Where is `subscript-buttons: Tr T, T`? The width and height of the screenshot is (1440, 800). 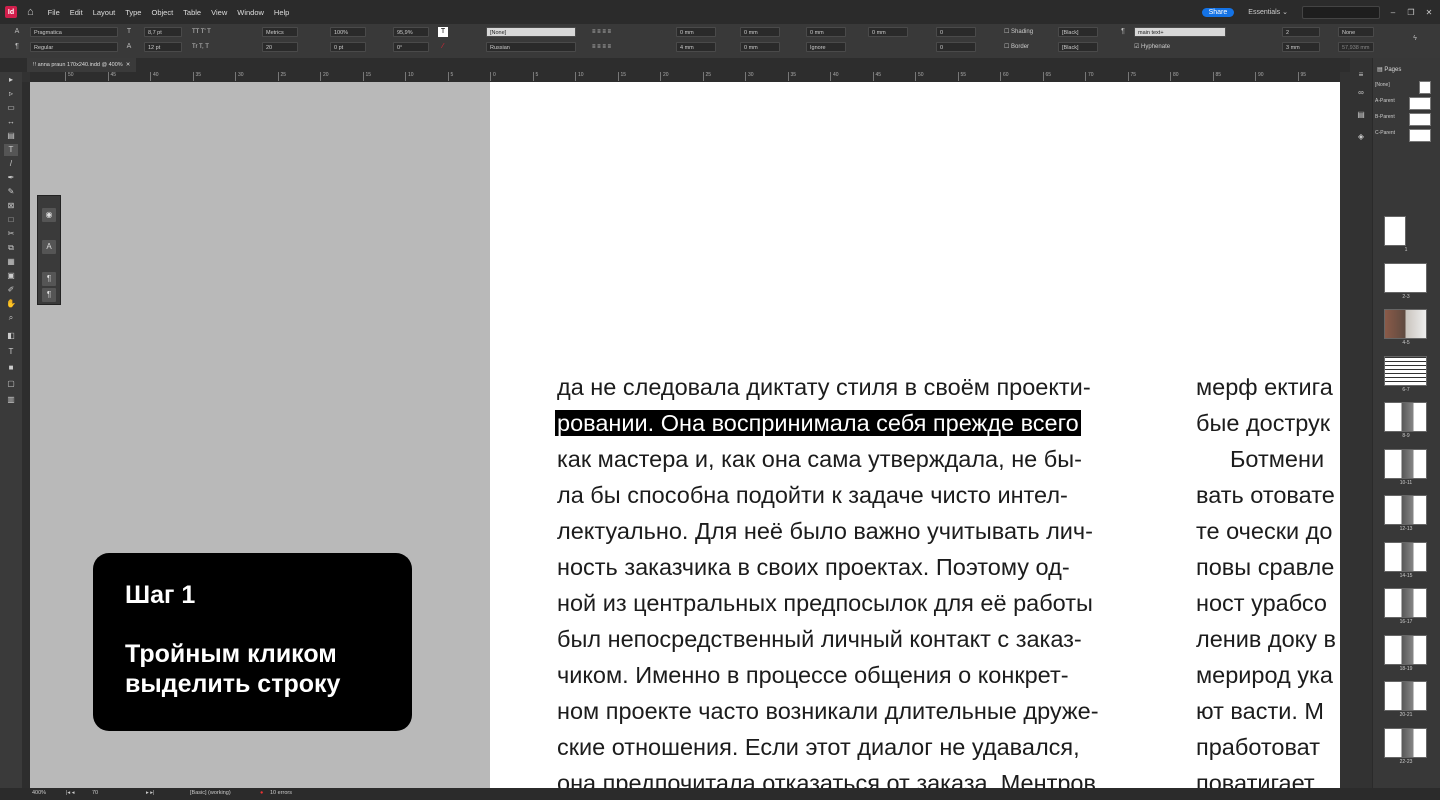
subscript-buttons: Tr T, T is located at coordinates (200, 47).